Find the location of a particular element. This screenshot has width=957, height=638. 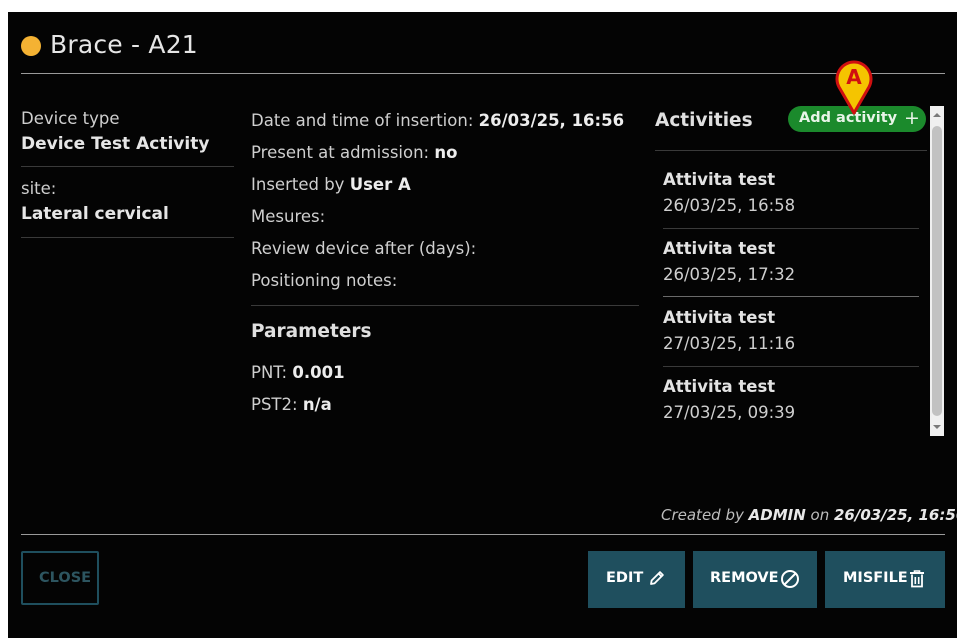

activities-scrollbar is located at coordinates (937, 271).